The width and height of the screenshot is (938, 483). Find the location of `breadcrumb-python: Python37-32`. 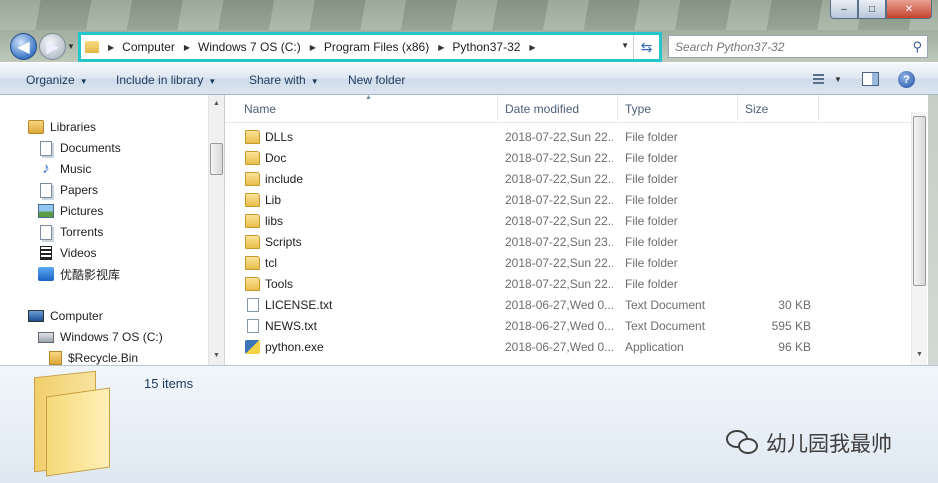

breadcrumb-python: Python37-32 is located at coordinates (486, 47).